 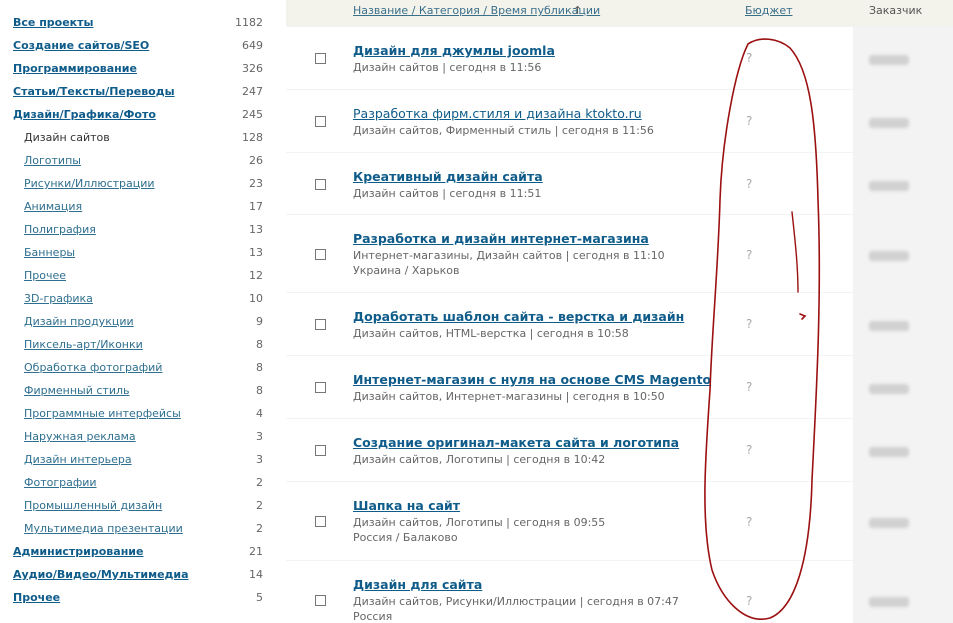 I want to click on sidebar-category-item: Дизайн интерьера 3, so click(x=143, y=460).